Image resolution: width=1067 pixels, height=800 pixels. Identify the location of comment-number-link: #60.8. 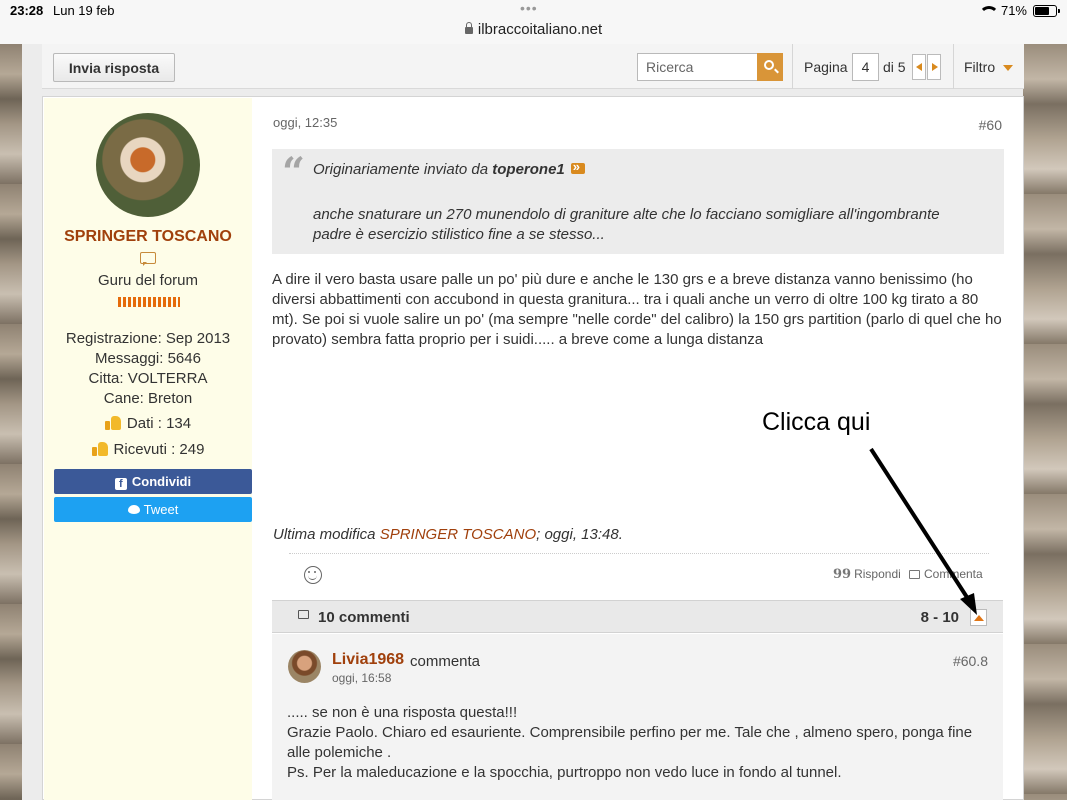
(970, 661).